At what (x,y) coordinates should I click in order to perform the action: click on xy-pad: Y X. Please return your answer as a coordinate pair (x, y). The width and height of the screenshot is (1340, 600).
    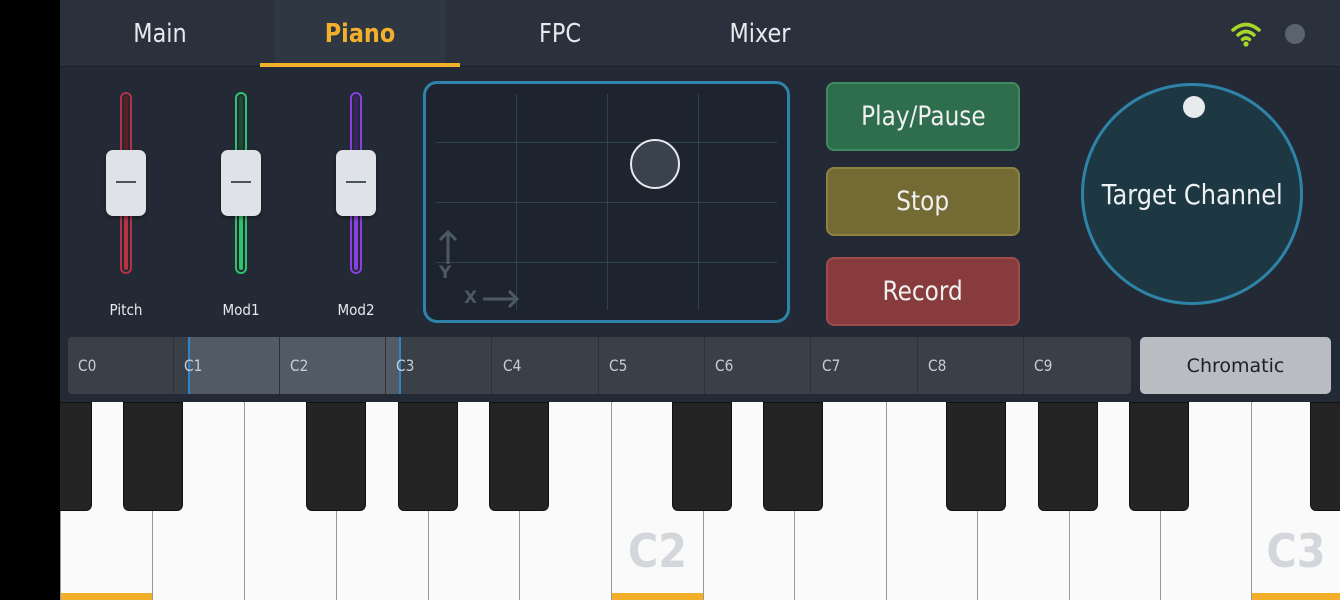
    Looking at the image, I should click on (606, 202).